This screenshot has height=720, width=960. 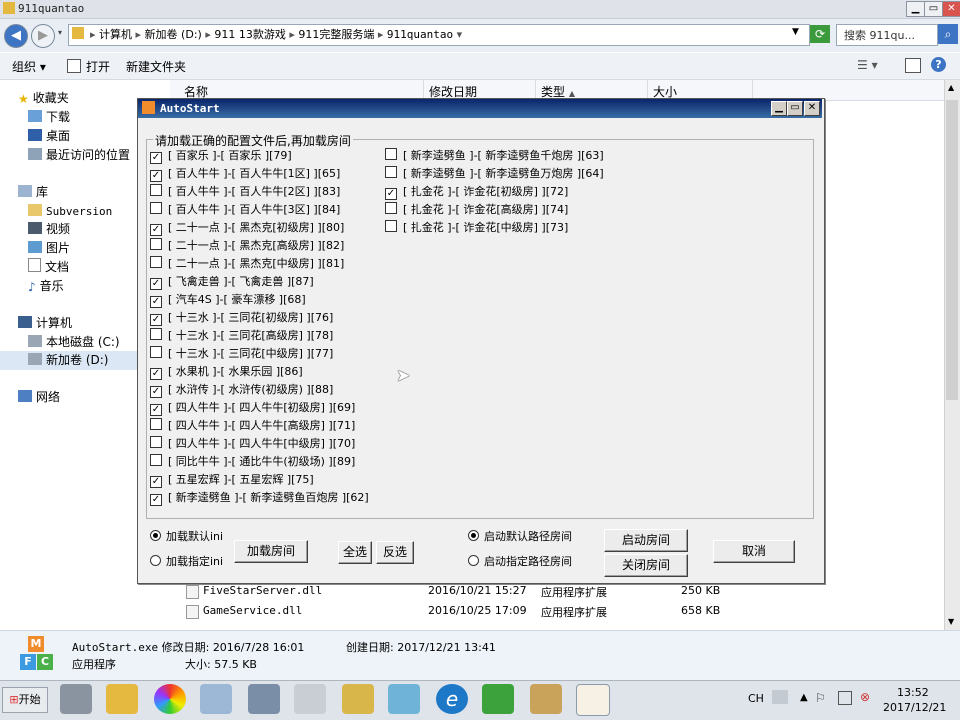 What do you see at coordinates (98, 66) in the screenshot?
I see `open-button: 打开` at bounding box center [98, 66].